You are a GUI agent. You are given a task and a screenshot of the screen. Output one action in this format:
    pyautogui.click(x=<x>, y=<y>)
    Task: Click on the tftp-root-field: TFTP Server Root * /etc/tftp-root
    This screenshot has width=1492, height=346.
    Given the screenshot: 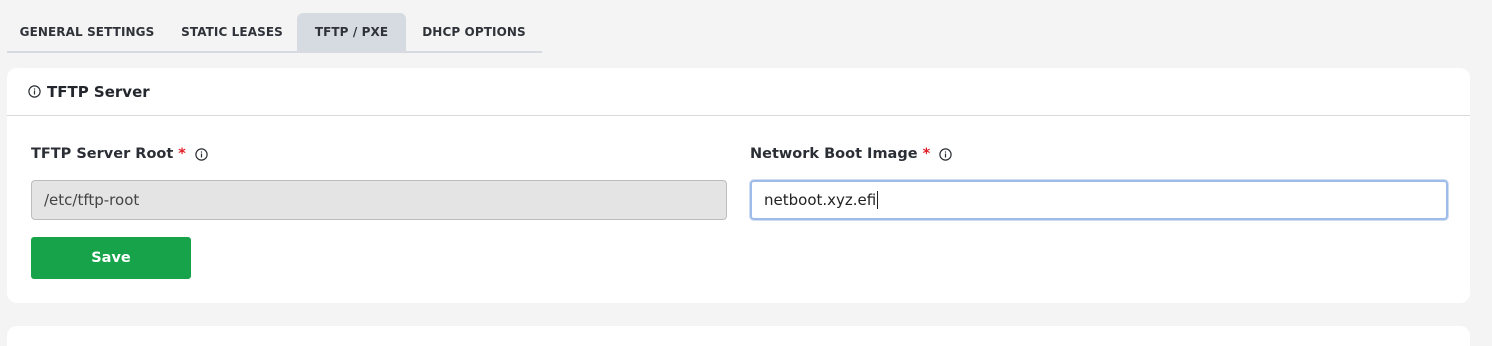 What is the action you would take?
    pyautogui.click(x=381, y=184)
    